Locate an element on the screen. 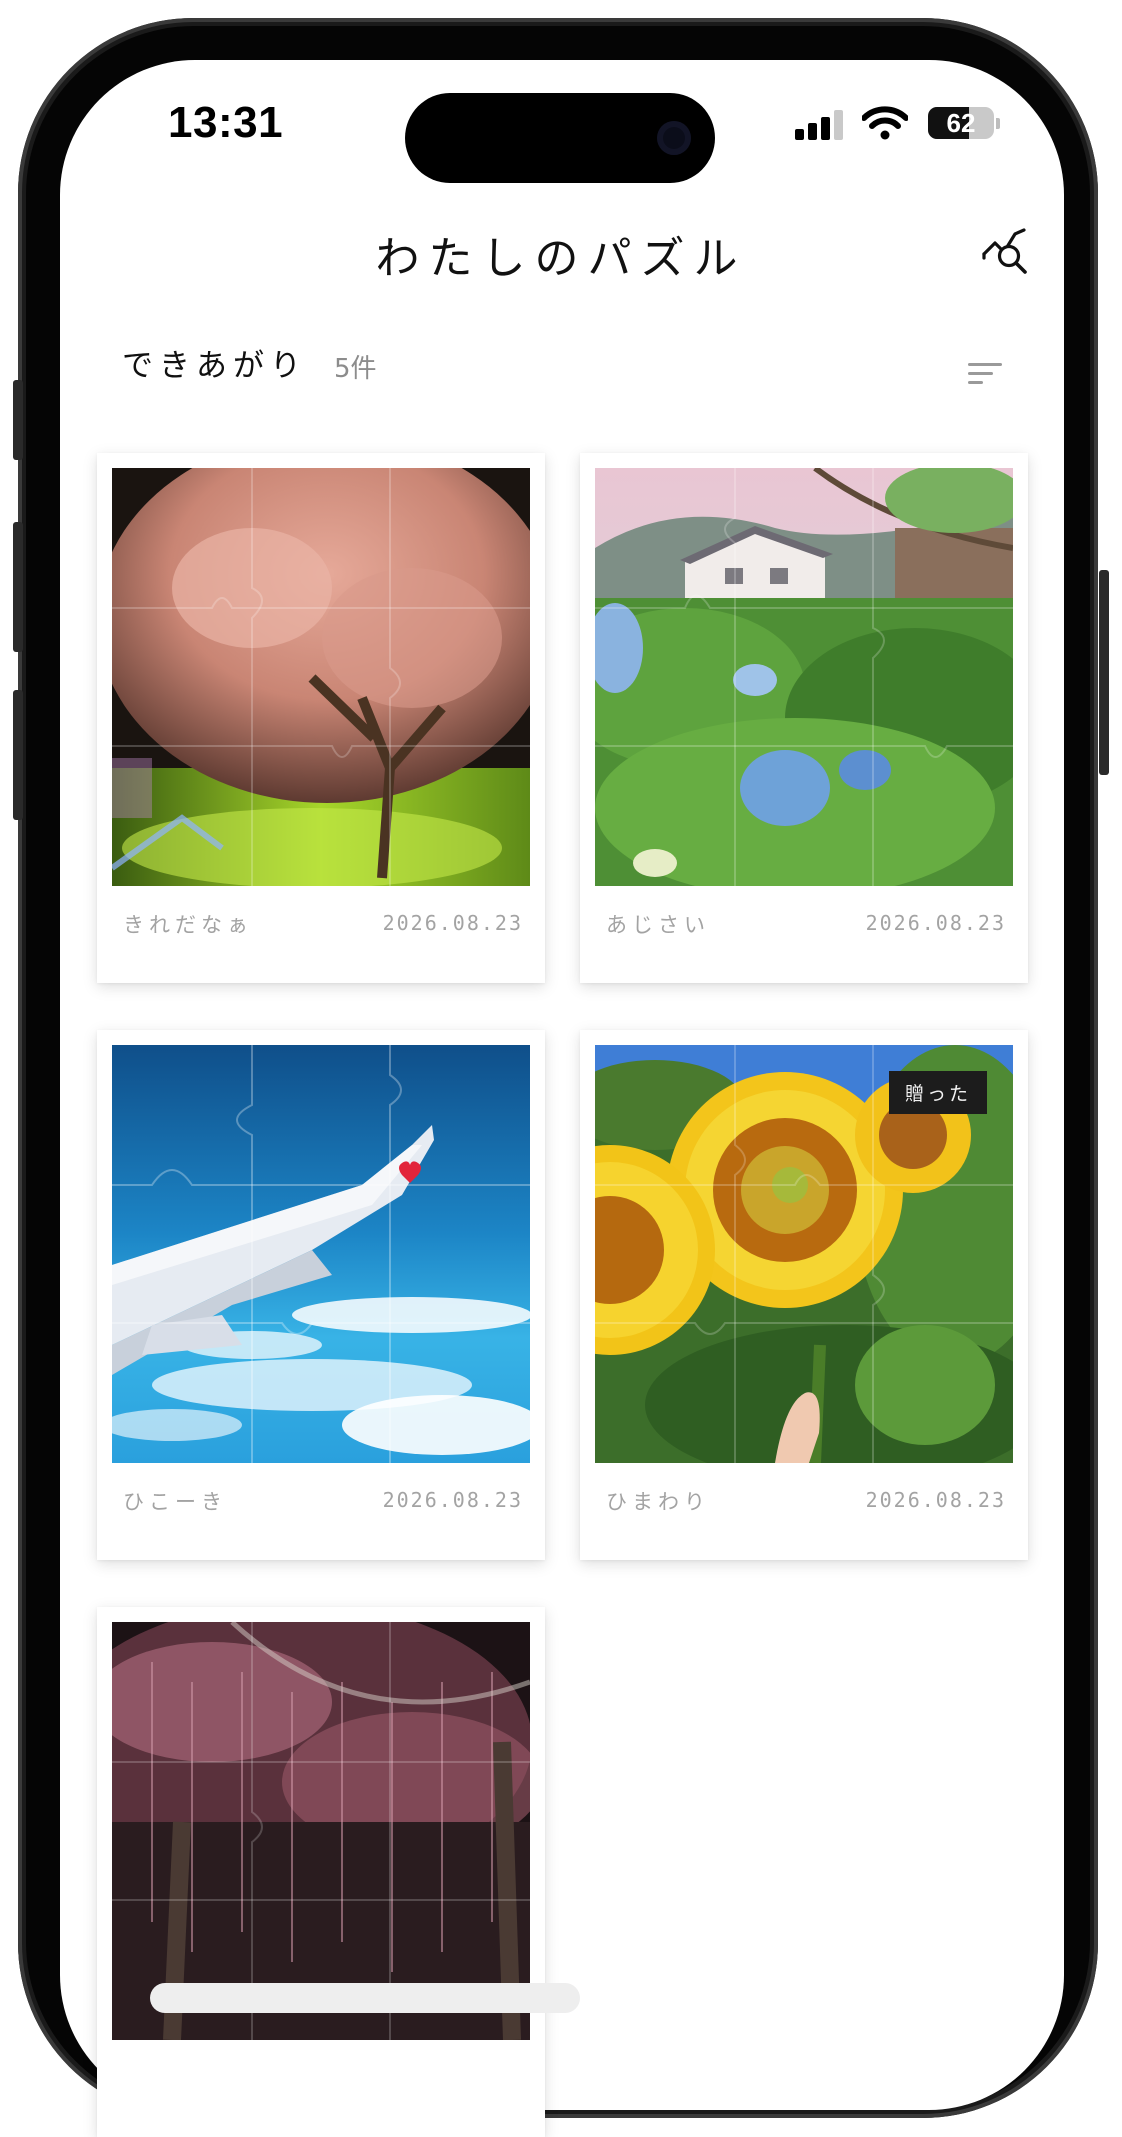 This screenshot has width=1122, height=2137. battery-level: 62 is located at coordinates (961, 123).